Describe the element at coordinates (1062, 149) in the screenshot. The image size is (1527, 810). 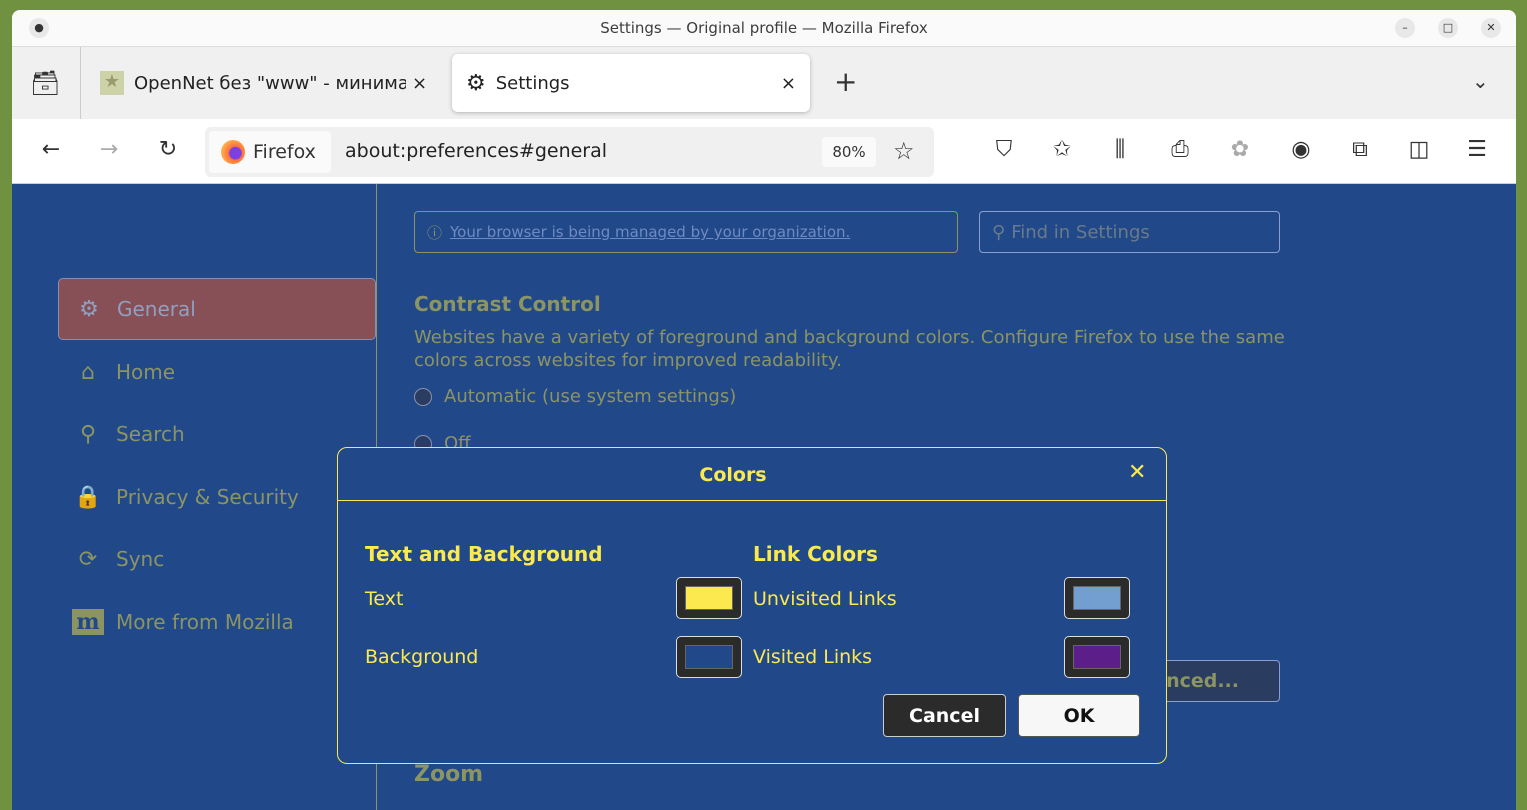
I see `bookmarks-toolbar-star-icon: ✩` at that location.